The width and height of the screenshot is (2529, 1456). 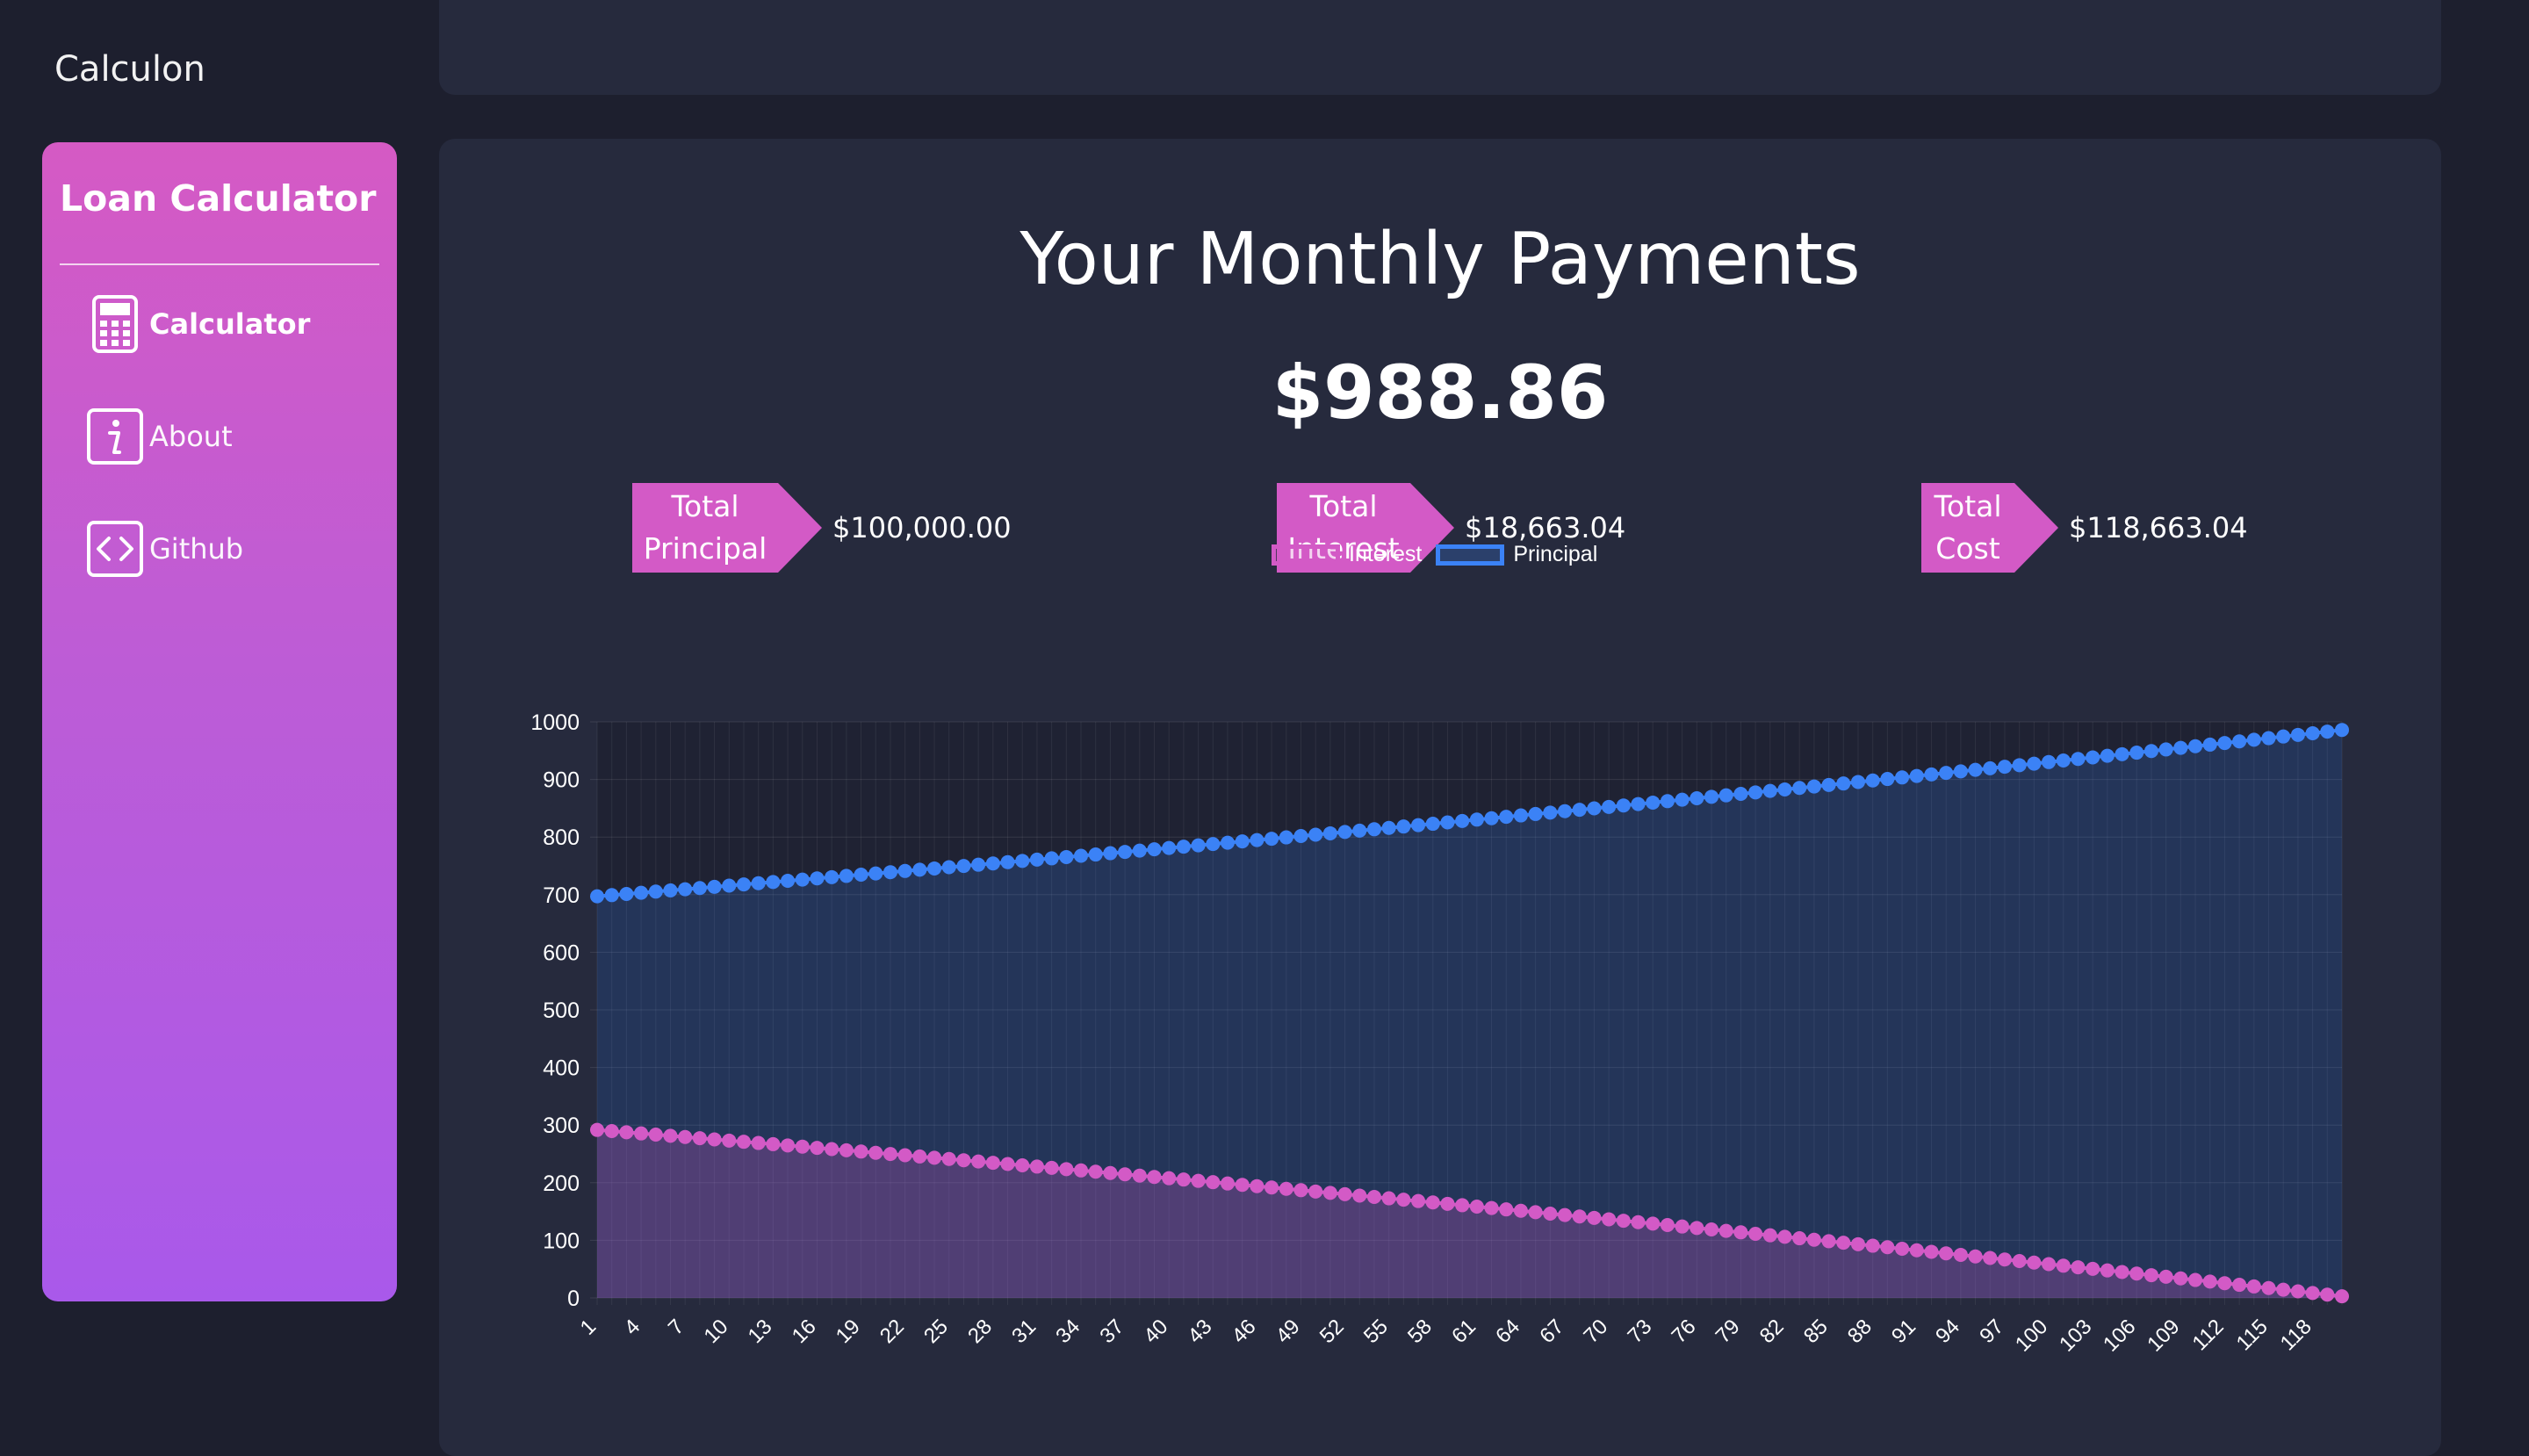 What do you see at coordinates (849, 1331) in the screenshot?
I see `x-tick-label: 19` at bounding box center [849, 1331].